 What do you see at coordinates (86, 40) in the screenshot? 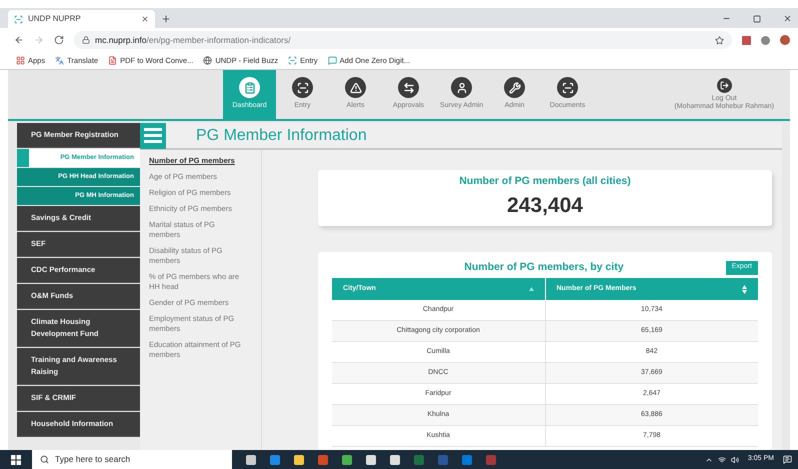
I see `lock-icon` at bounding box center [86, 40].